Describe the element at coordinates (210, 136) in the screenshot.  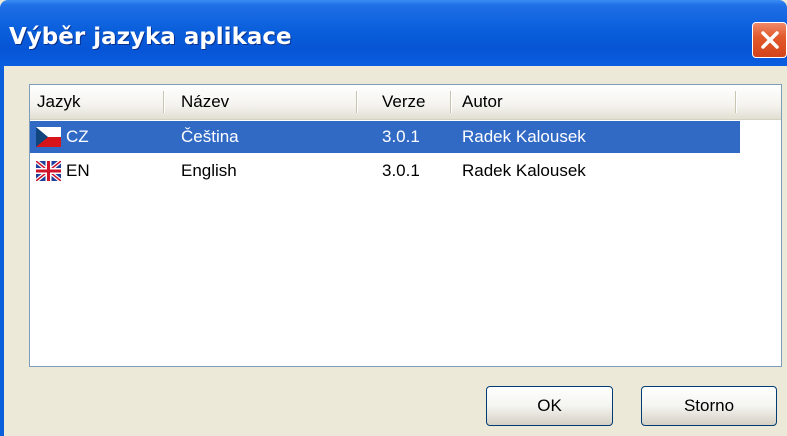
I see `row-language-name: Čeština` at that location.